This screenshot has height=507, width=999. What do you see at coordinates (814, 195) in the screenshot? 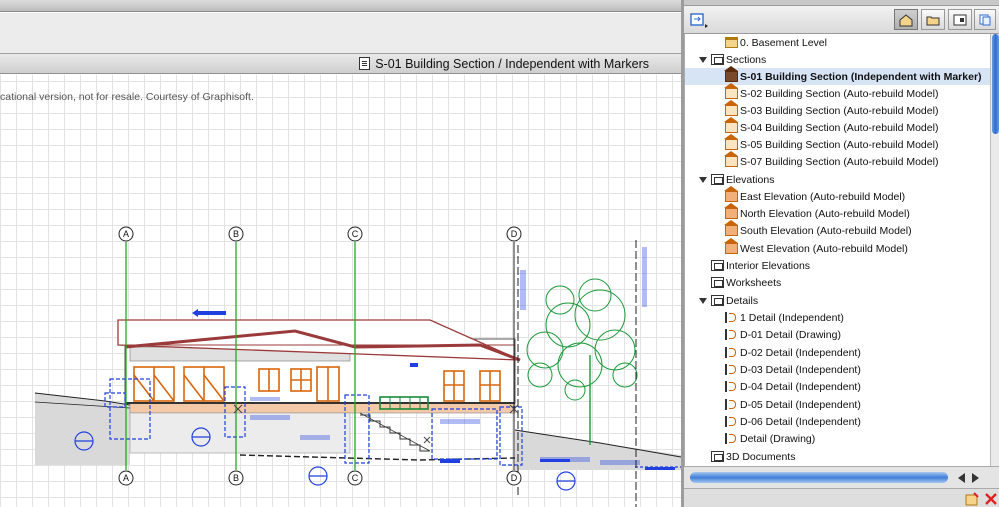
I see `tree-item-east-elevation: East Elevation (Auto-rebuild Model)` at bounding box center [814, 195].